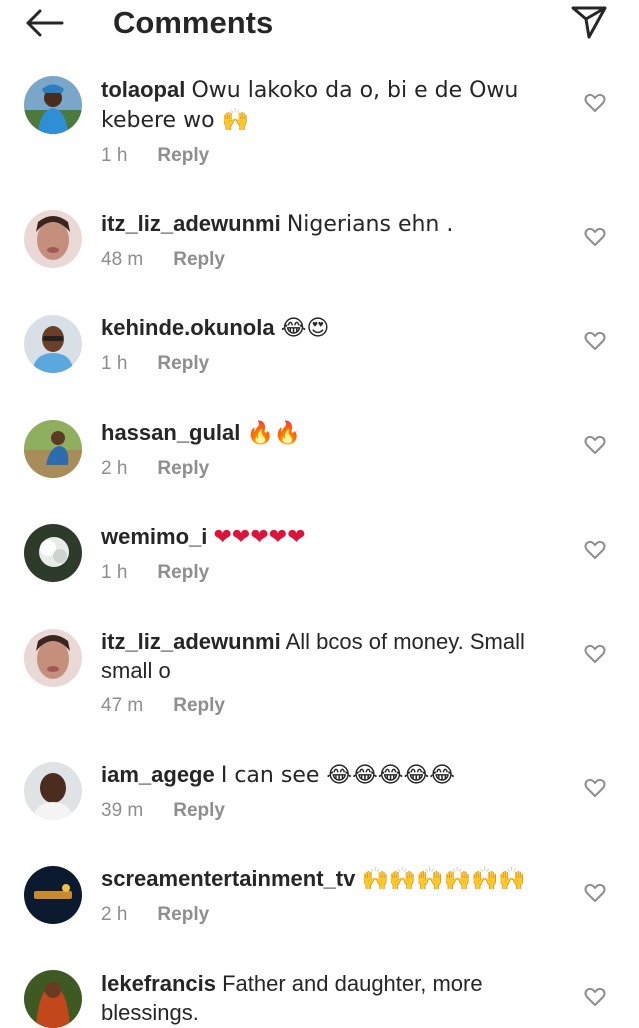 Image resolution: width=639 pixels, height=1028 pixels. I want to click on send-button, so click(589, 22).